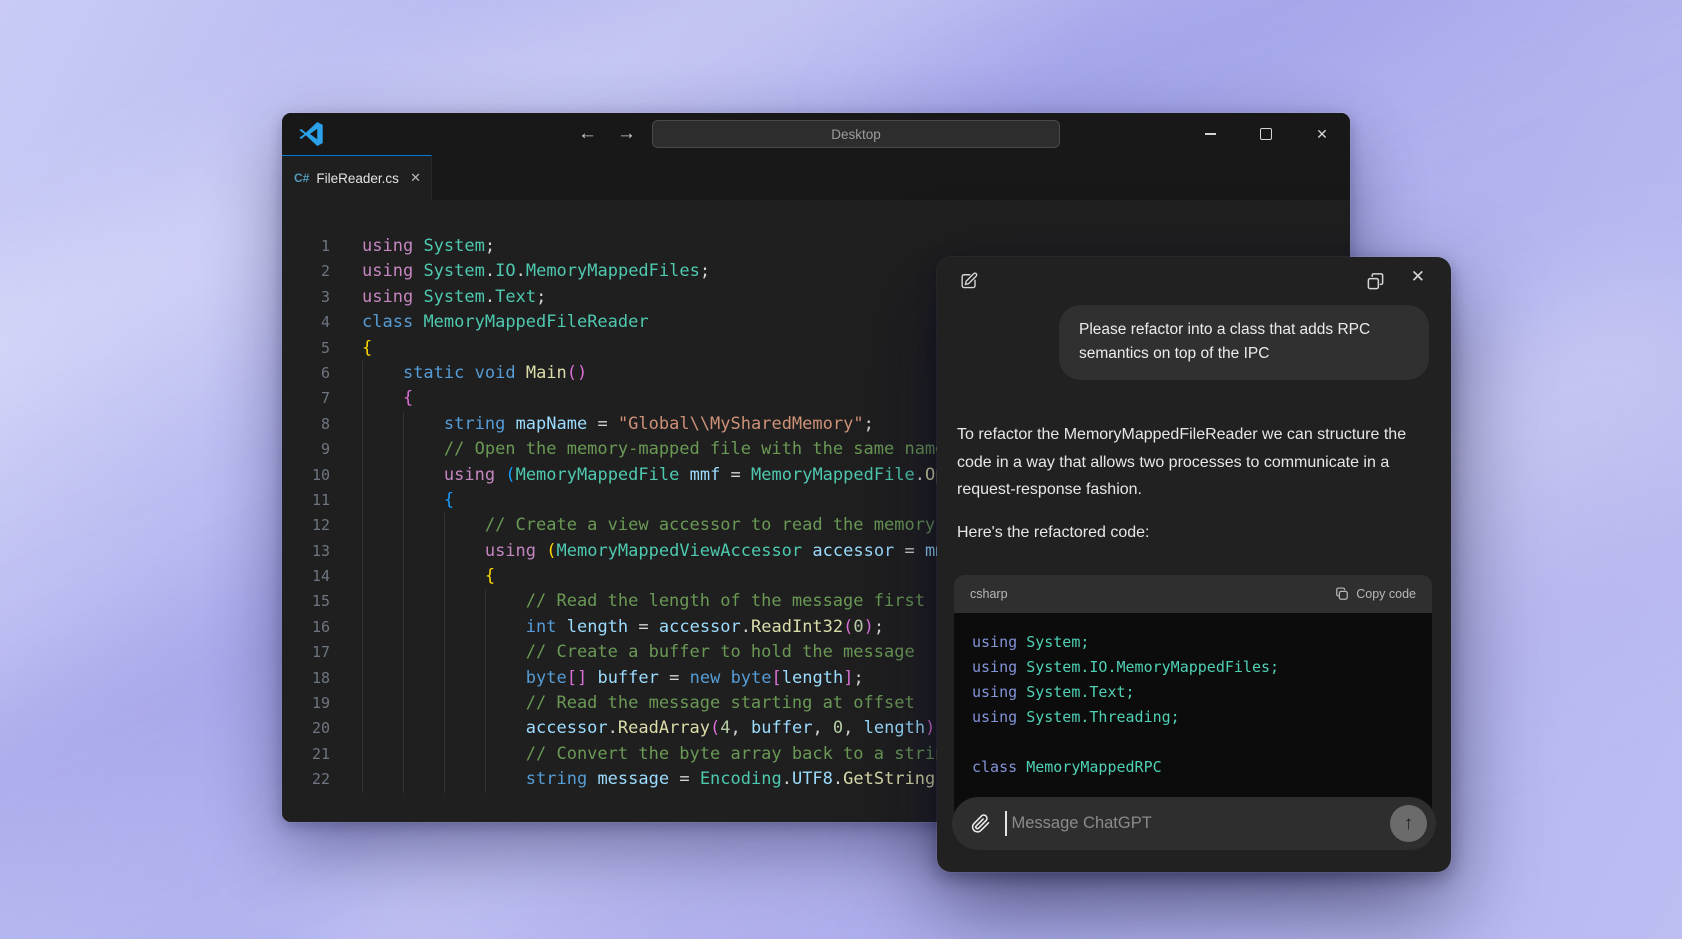  Describe the element at coordinates (325, 296) in the screenshot. I see `line-number: 3` at that location.